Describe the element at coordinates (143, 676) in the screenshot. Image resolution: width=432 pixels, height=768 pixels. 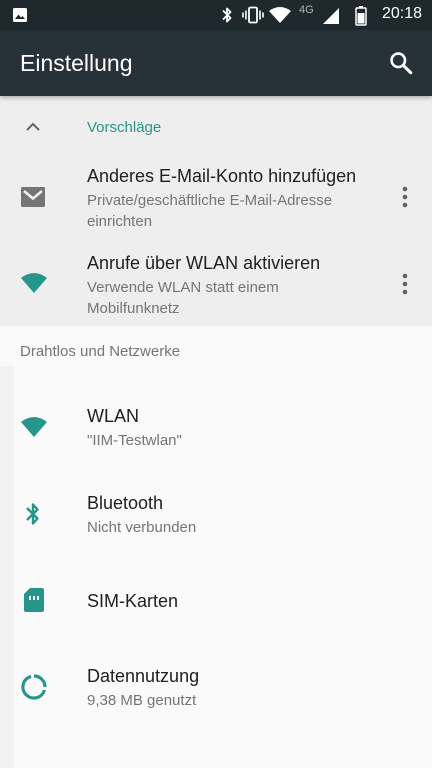
I see `settings-item-title: Datennutzung` at that location.